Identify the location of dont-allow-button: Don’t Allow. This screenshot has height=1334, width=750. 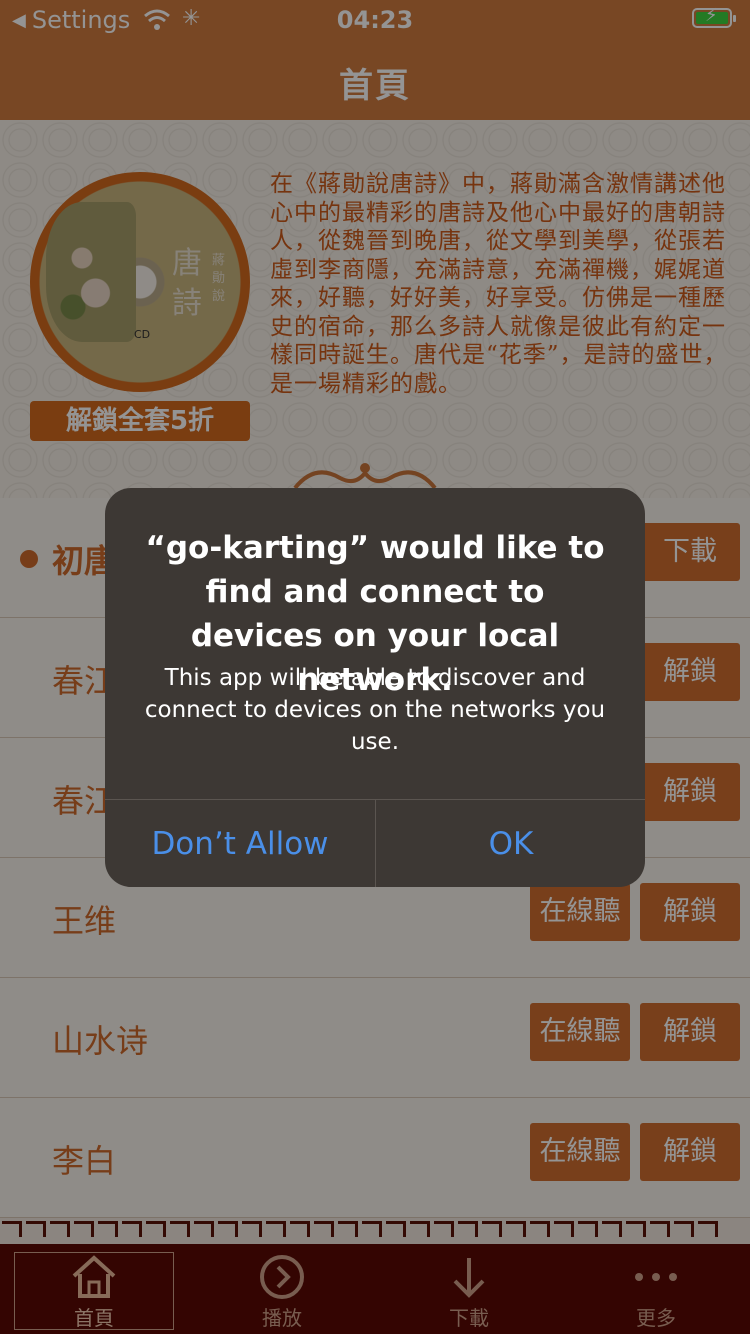
(240, 843).